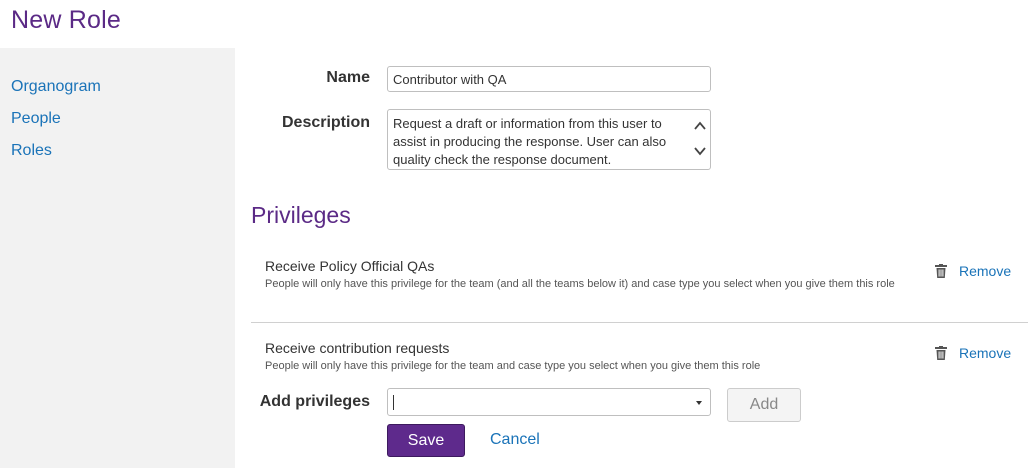 This screenshot has width=1028, height=468. I want to click on divider, so click(639, 322).